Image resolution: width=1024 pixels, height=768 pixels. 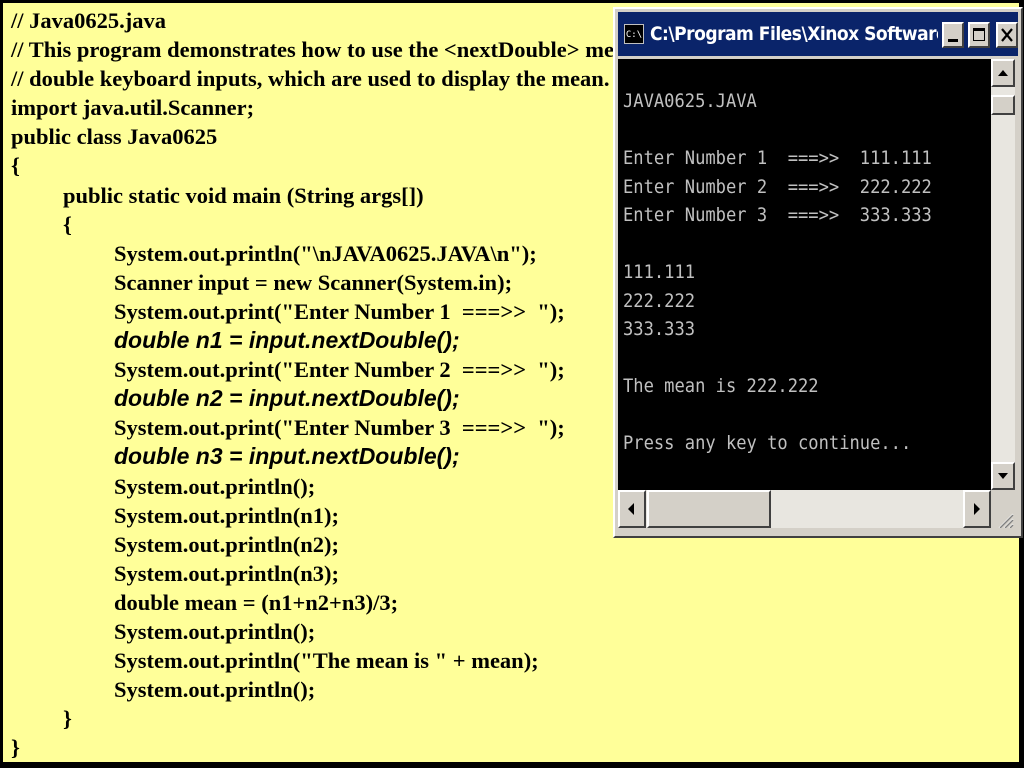 I want to click on console-output-line: 222.222, so click(x=659, y=300).